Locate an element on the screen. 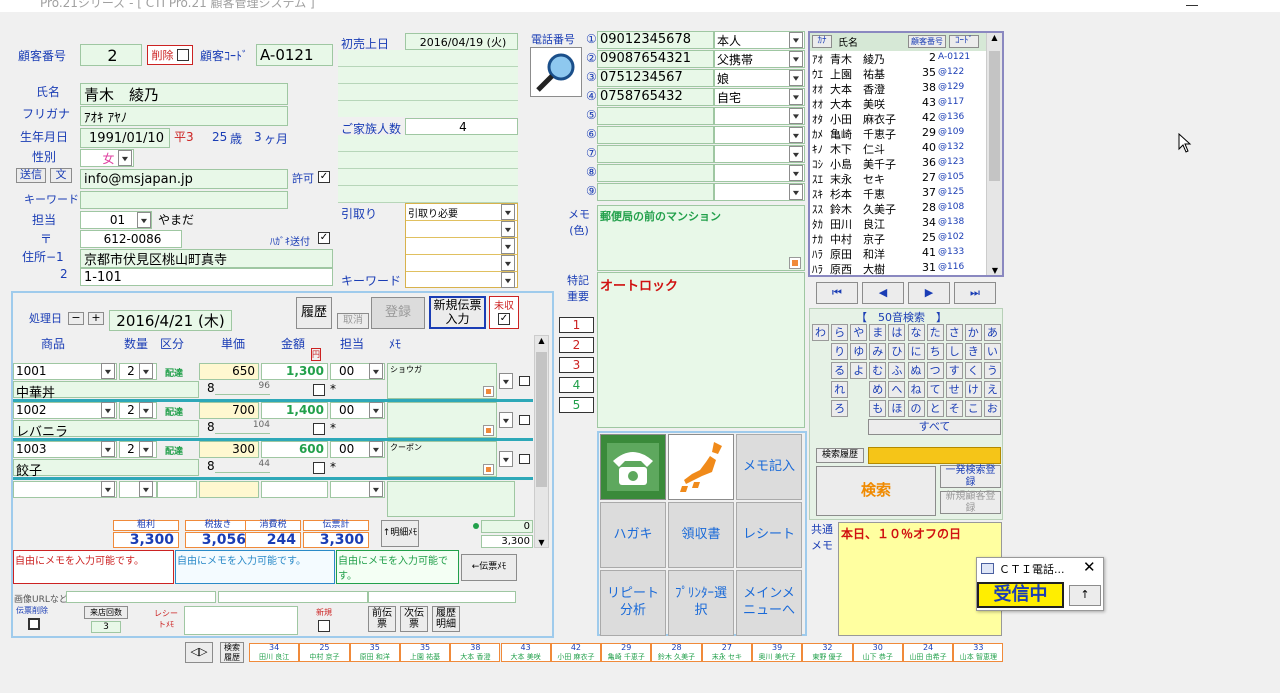 The height and width of the screenshot is (693, 1280). search-history-button: 検索履歴 is located at coordinates (840, 455).